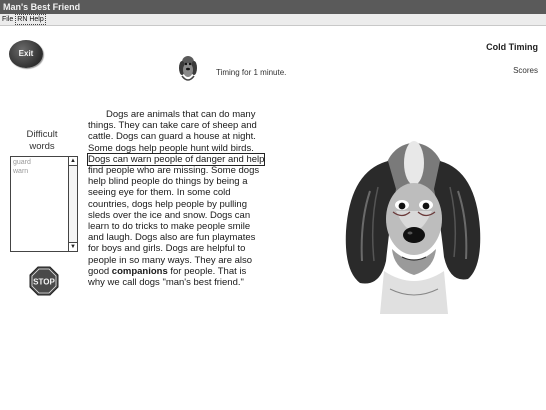 The height and width of the screenshot is (410, 546). I want to click on passage-line: people in so many ways. They are also, so click(170, 260).